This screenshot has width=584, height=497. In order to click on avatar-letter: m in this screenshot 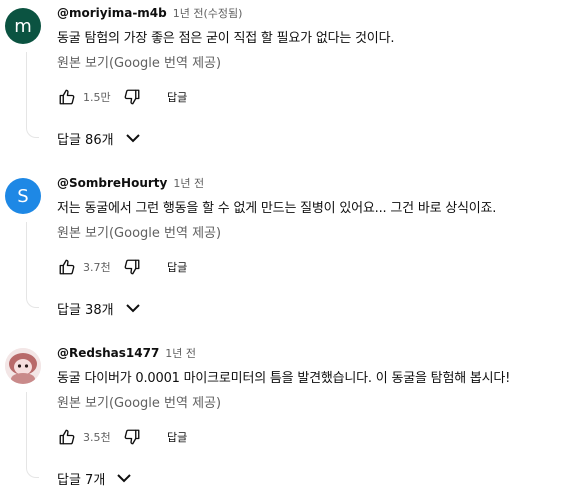, I will do `click(23, 26)`.